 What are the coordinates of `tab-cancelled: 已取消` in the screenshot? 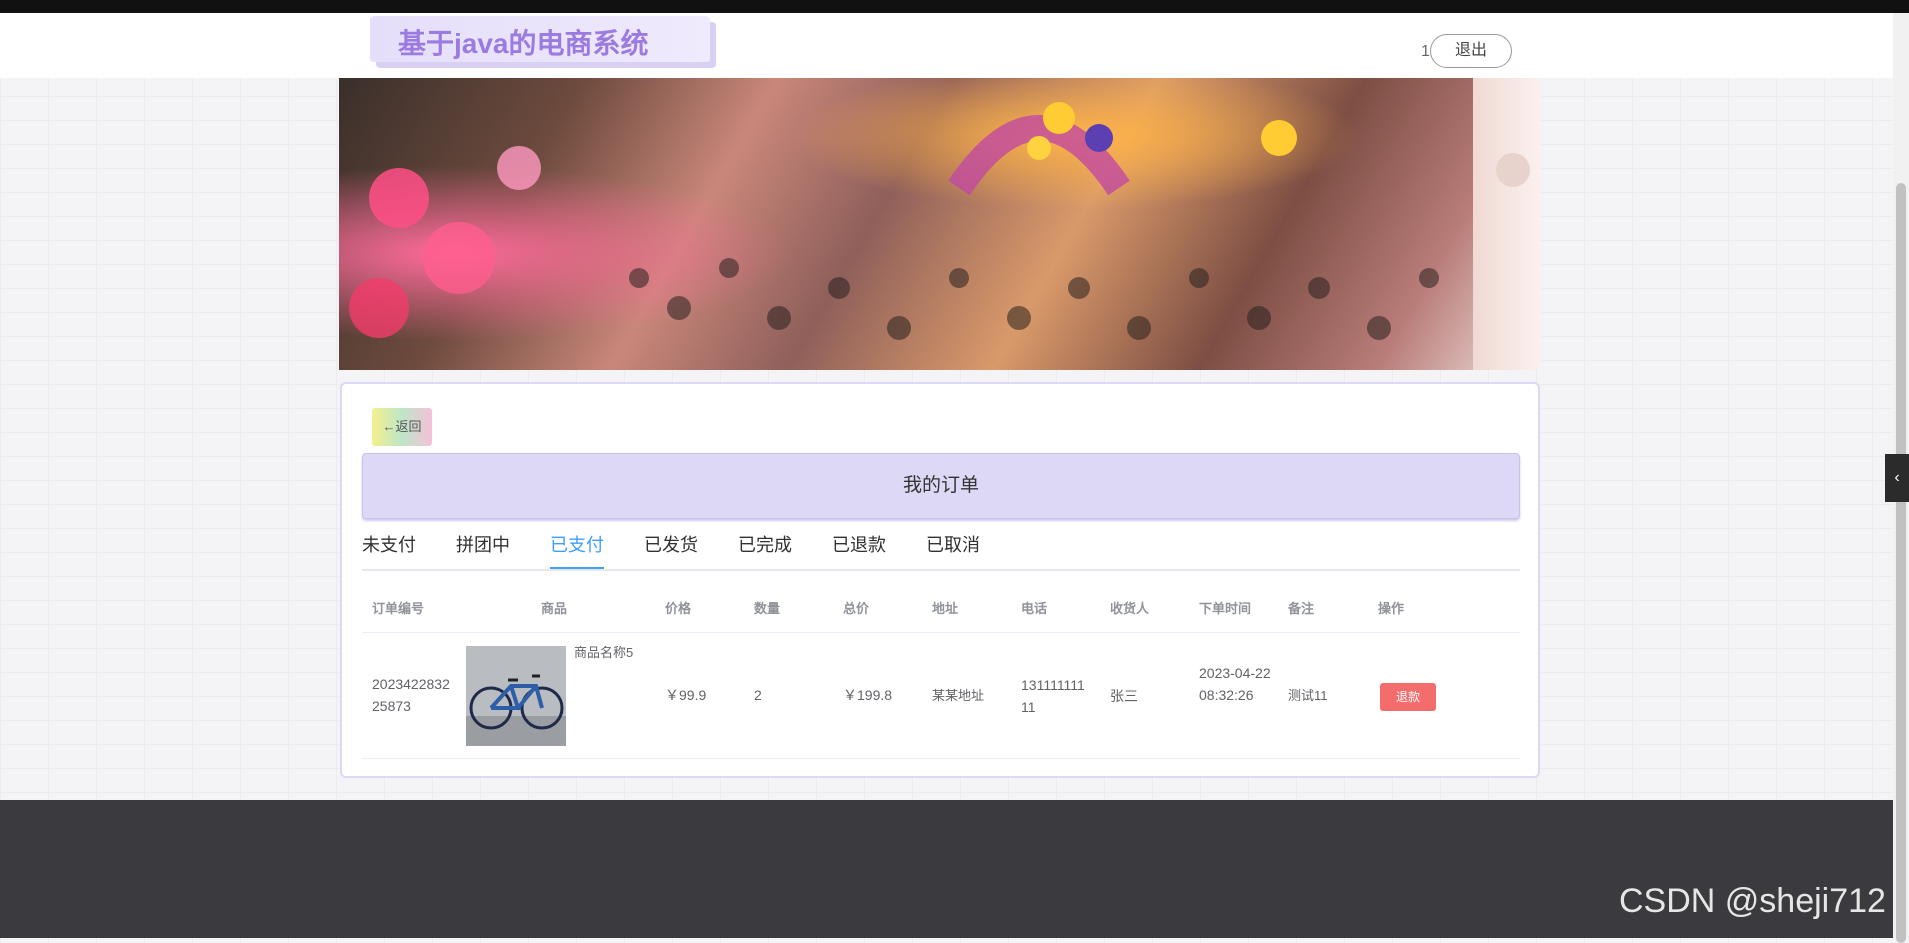 It's located at (953, 545).